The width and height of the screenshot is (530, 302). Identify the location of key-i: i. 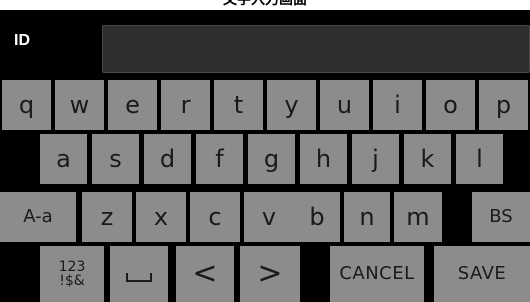
(397, 105).